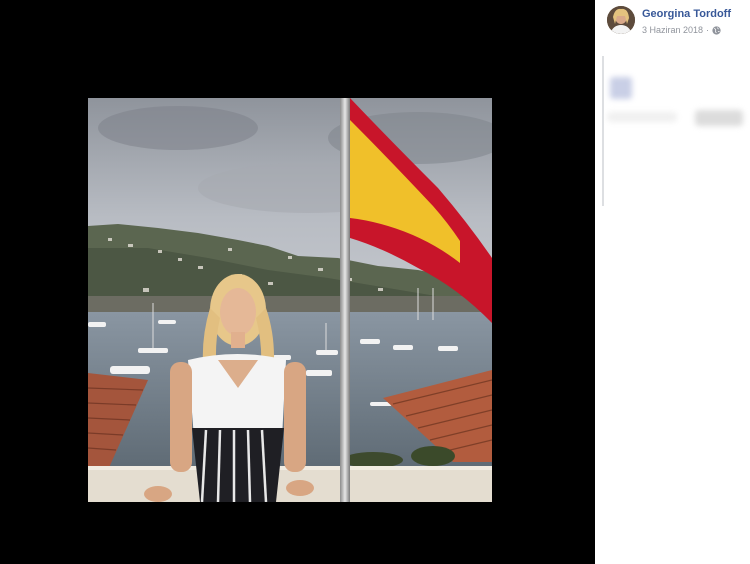 The height and width of the screenshot is (564, 750). I want to click on avatar, so click(621, 20).